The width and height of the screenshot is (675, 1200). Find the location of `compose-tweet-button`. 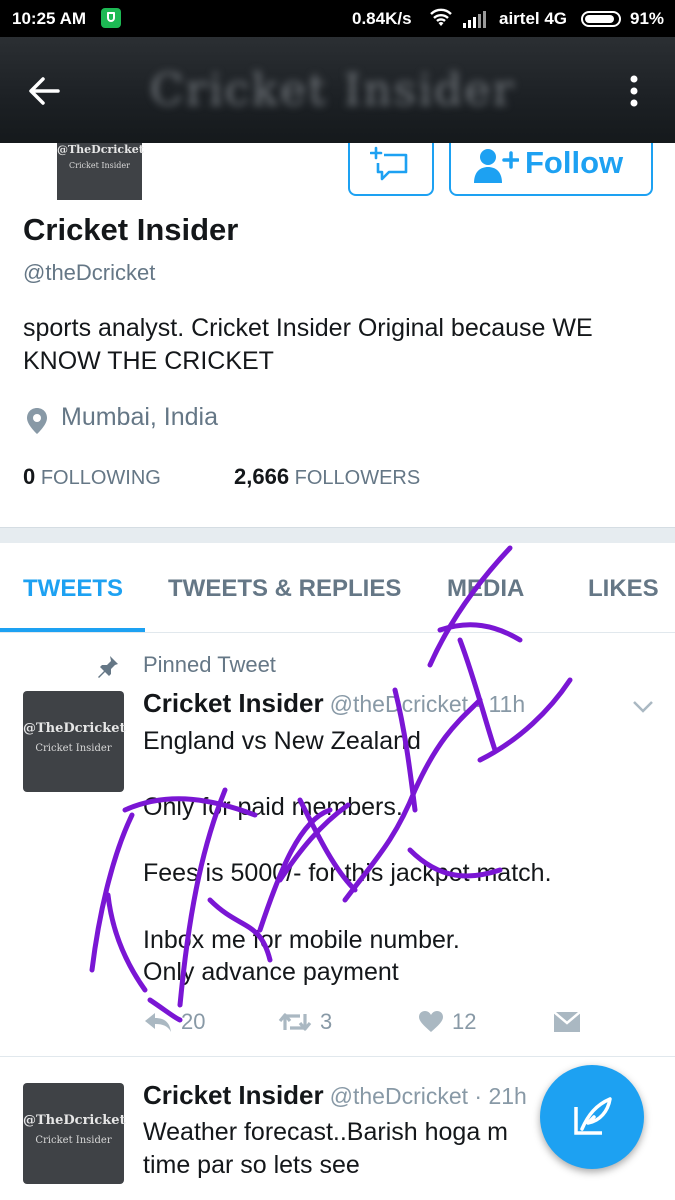

compose-tweet-button is located at coordinates (592, 1117).